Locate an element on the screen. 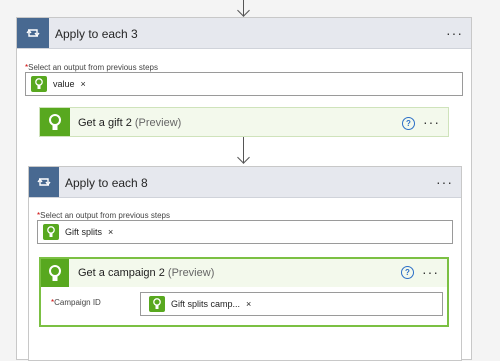 The width and height of the screenshot is (500, 361). select-output-field: Gift splits × is located at coordinates (245, 232).